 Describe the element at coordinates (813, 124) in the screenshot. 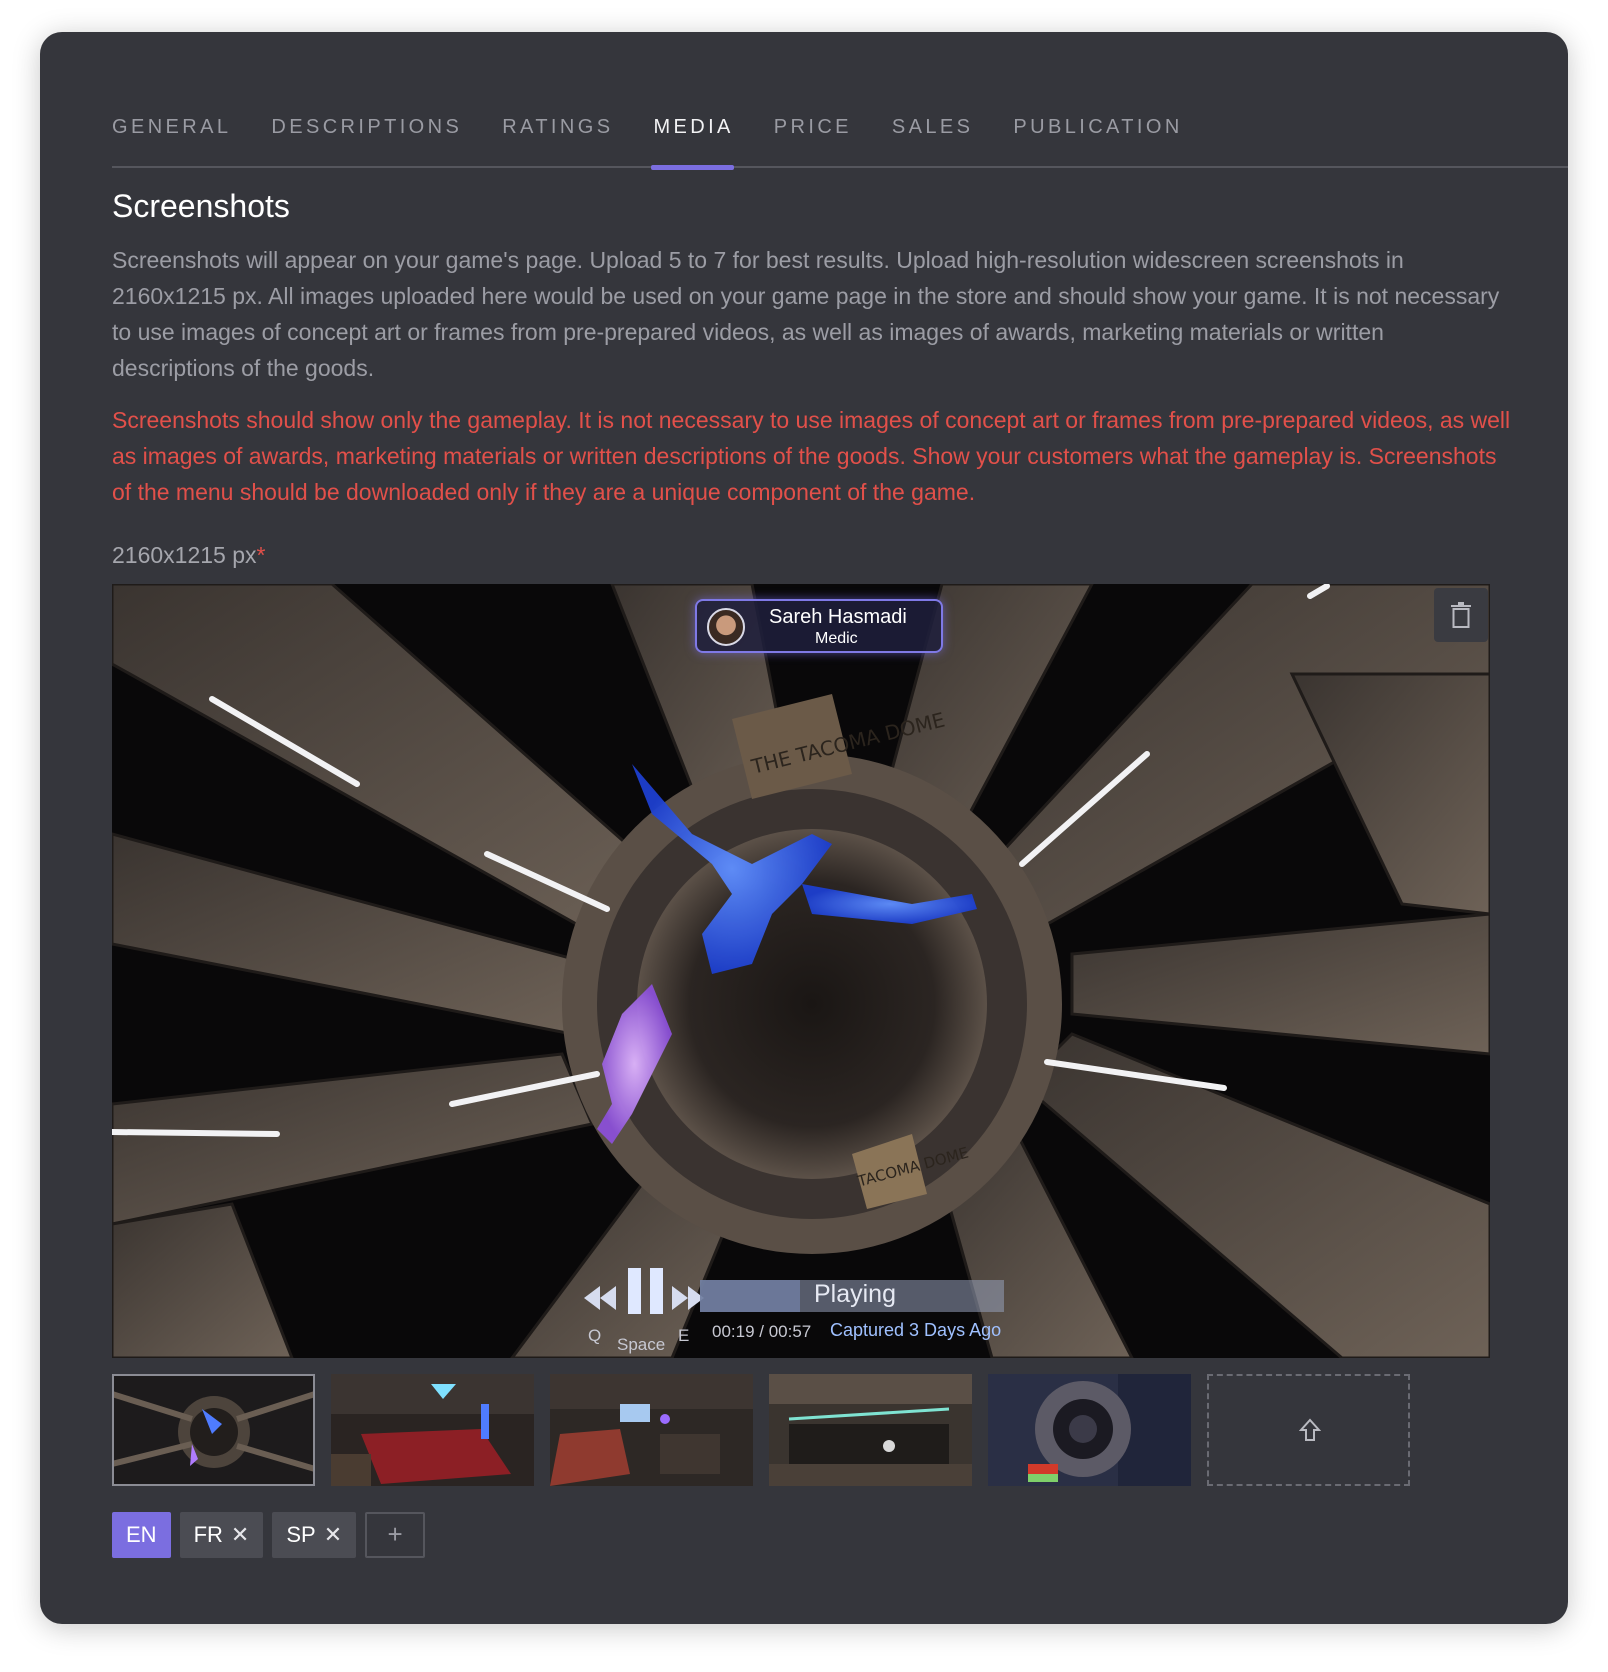

I see `tab-price: PRICE` at that location.